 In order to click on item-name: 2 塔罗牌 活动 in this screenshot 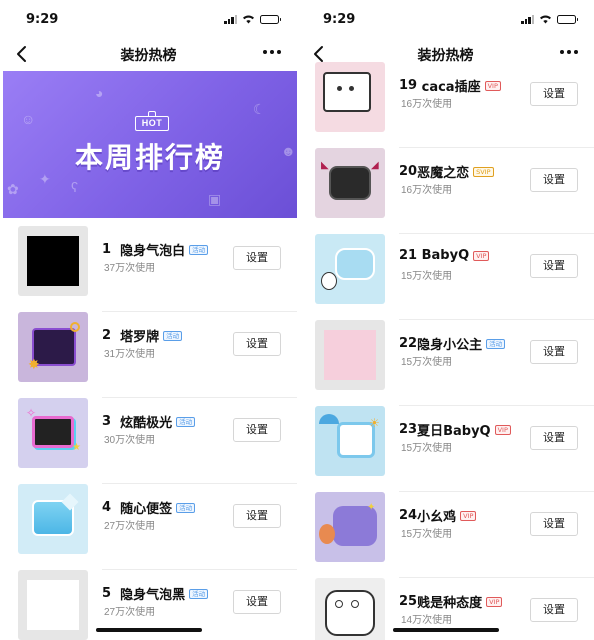, I will do `click(142, 335)`.